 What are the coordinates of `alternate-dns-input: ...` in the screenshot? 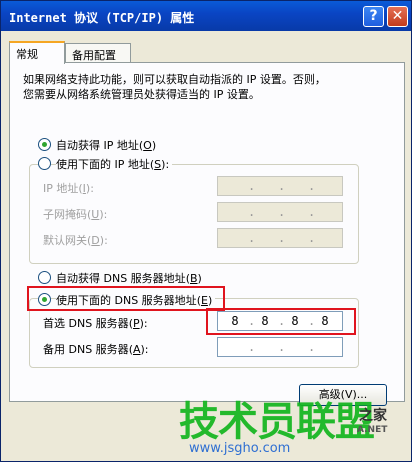 It's located at (280, 347).